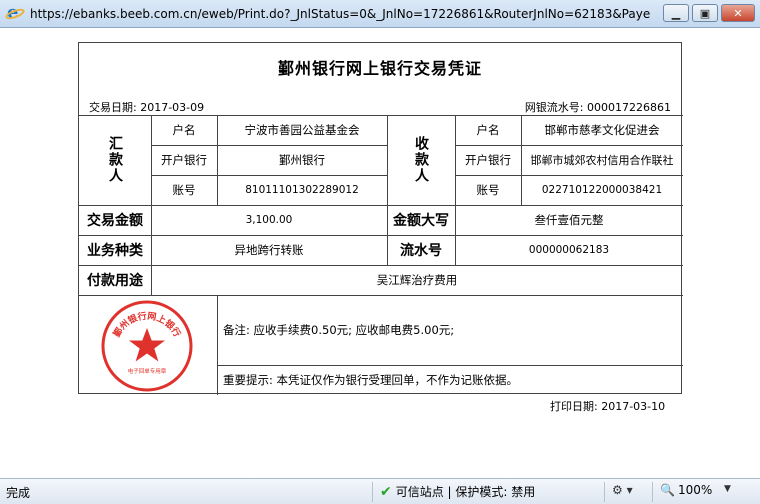 The image size is (760, 504). I want to click on payee-header: 收款人, so click(421, 160).